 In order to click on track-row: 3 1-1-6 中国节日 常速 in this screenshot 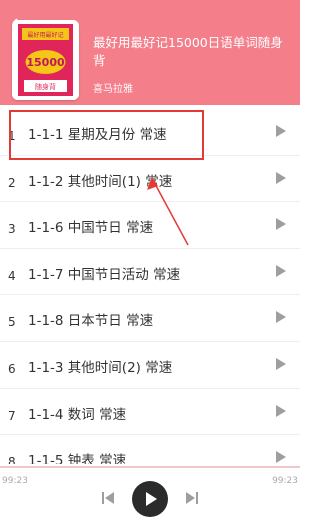, I will do `click(150, 225)`.